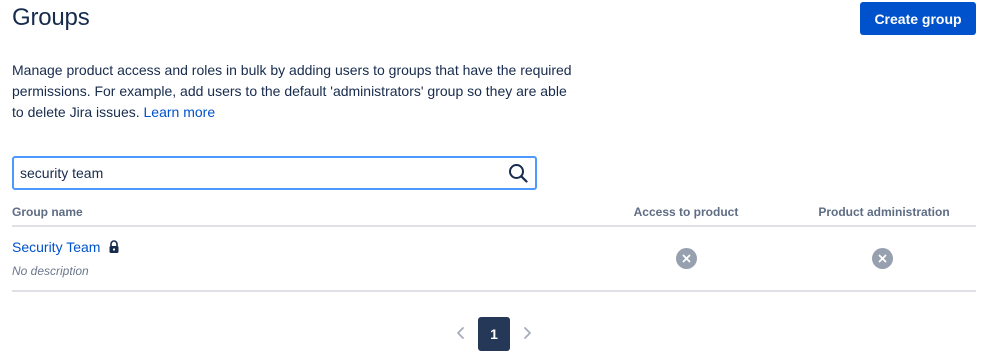 The width and height of the screenshot is (999, 355). I want to click on lock-icon, so click(114, 247).